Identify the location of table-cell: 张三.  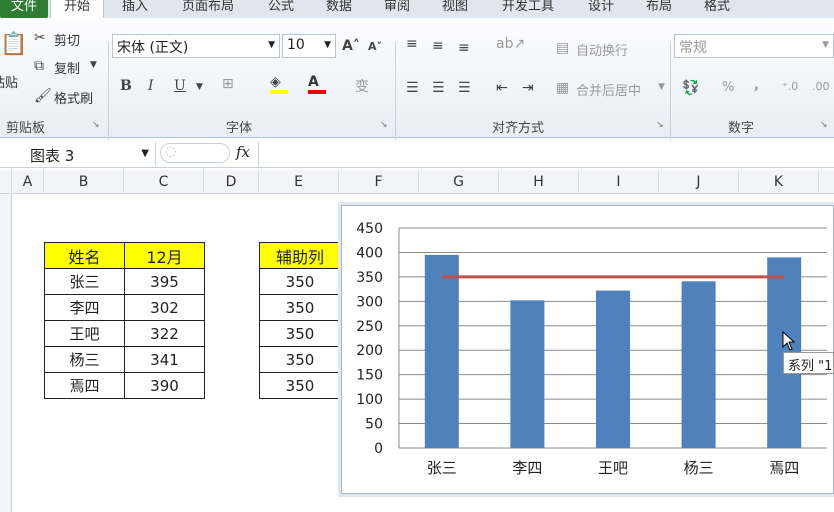
(84, 281).